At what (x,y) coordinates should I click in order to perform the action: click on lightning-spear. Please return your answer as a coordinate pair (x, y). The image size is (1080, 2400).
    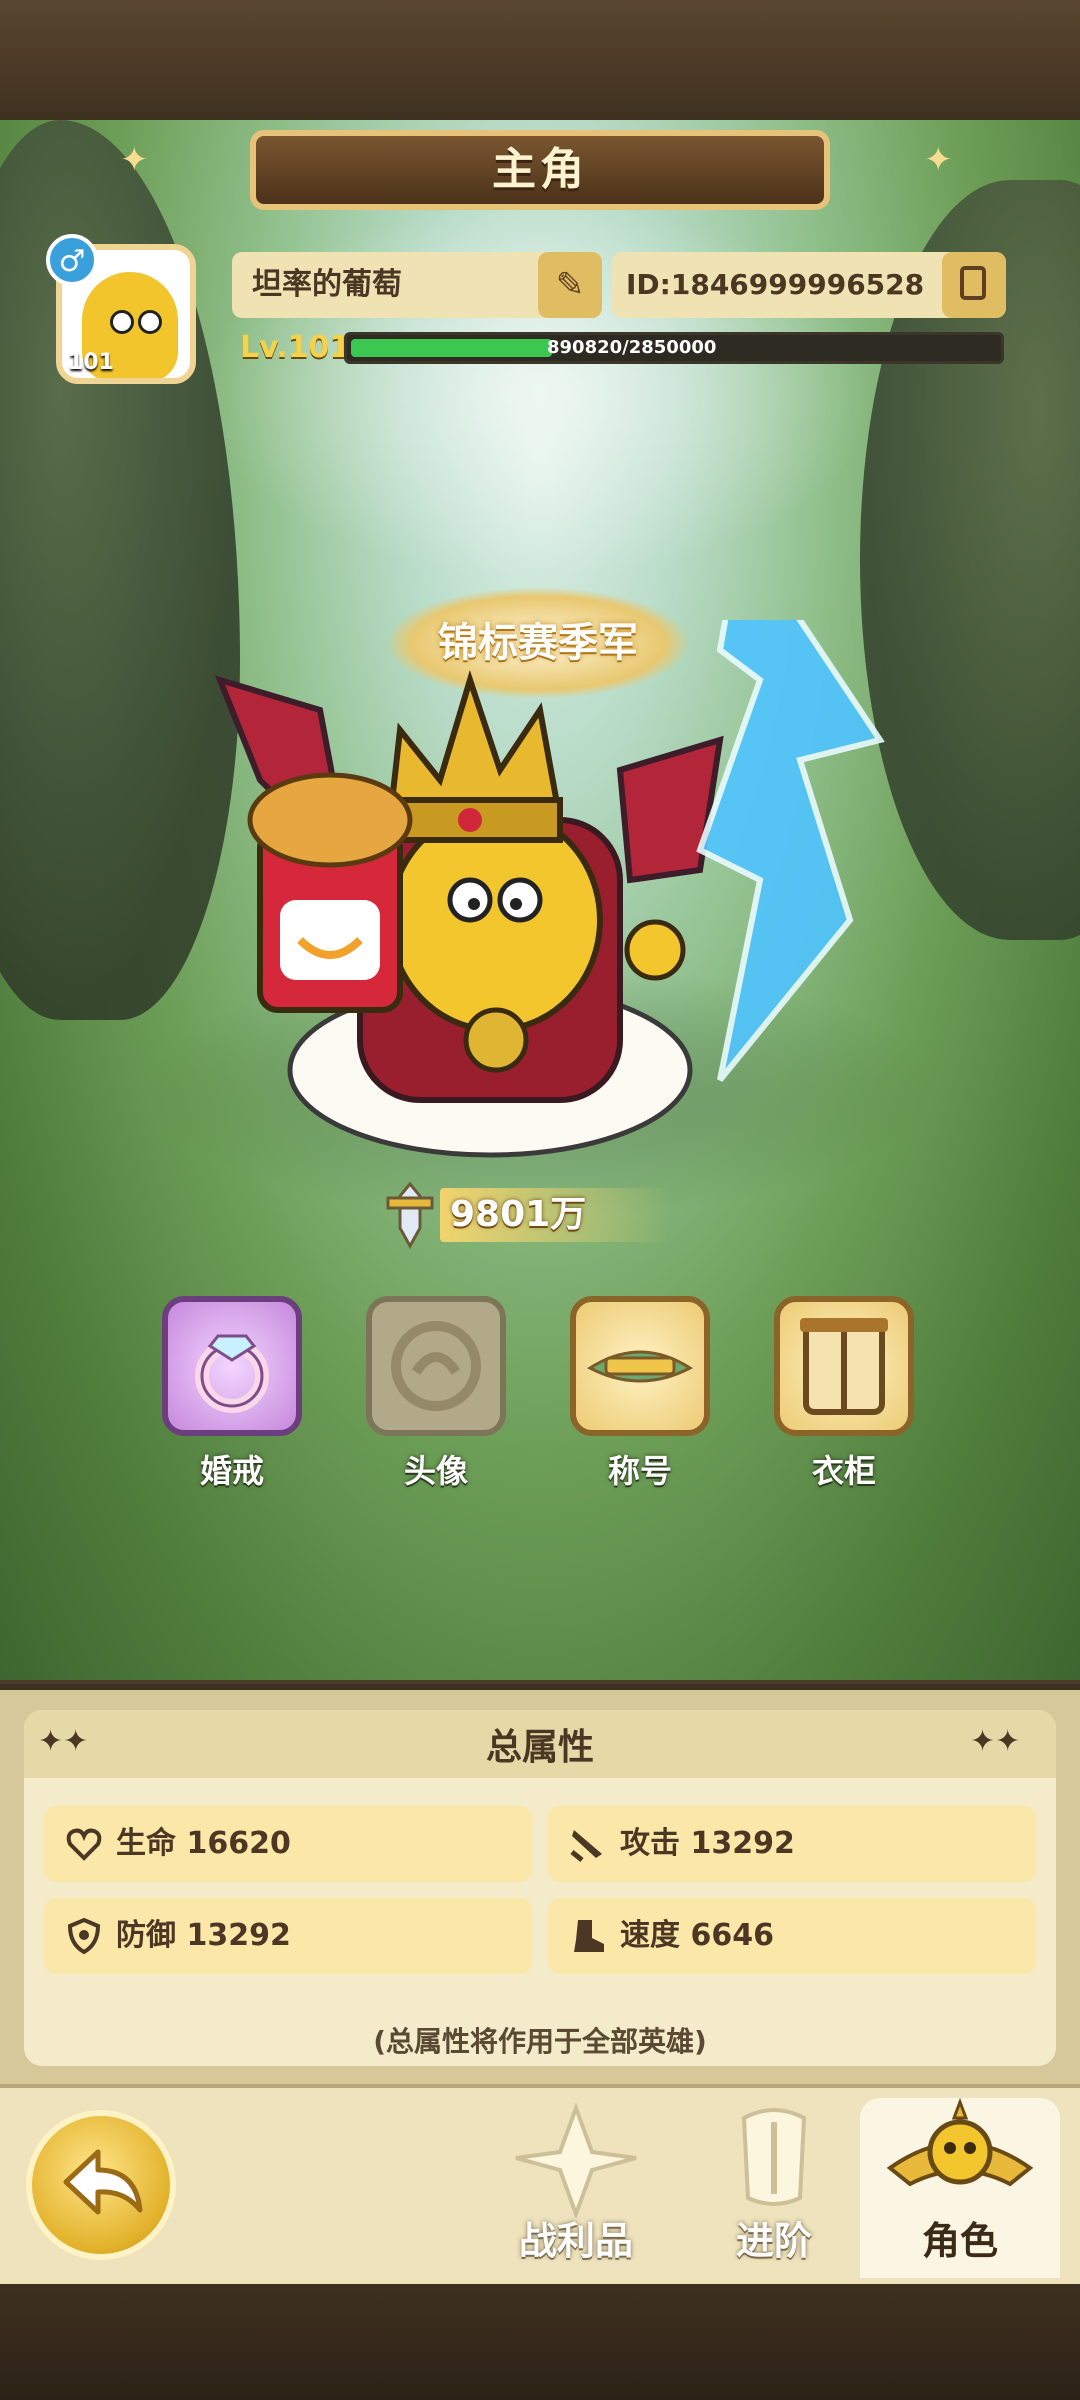
    Looking at the image, I should click on (790, 851).